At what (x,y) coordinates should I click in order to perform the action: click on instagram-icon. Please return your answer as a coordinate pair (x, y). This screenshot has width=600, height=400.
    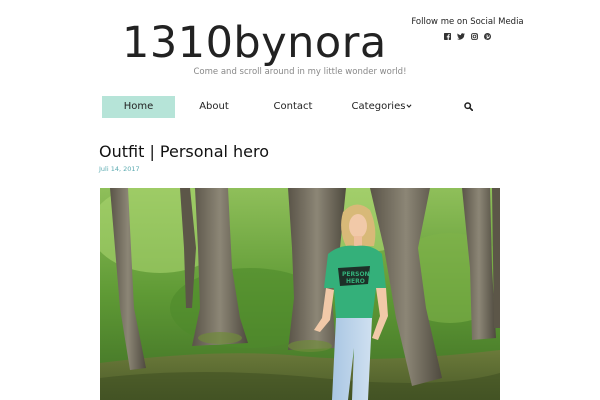
    Looking at the image, I should click on (474, 36).